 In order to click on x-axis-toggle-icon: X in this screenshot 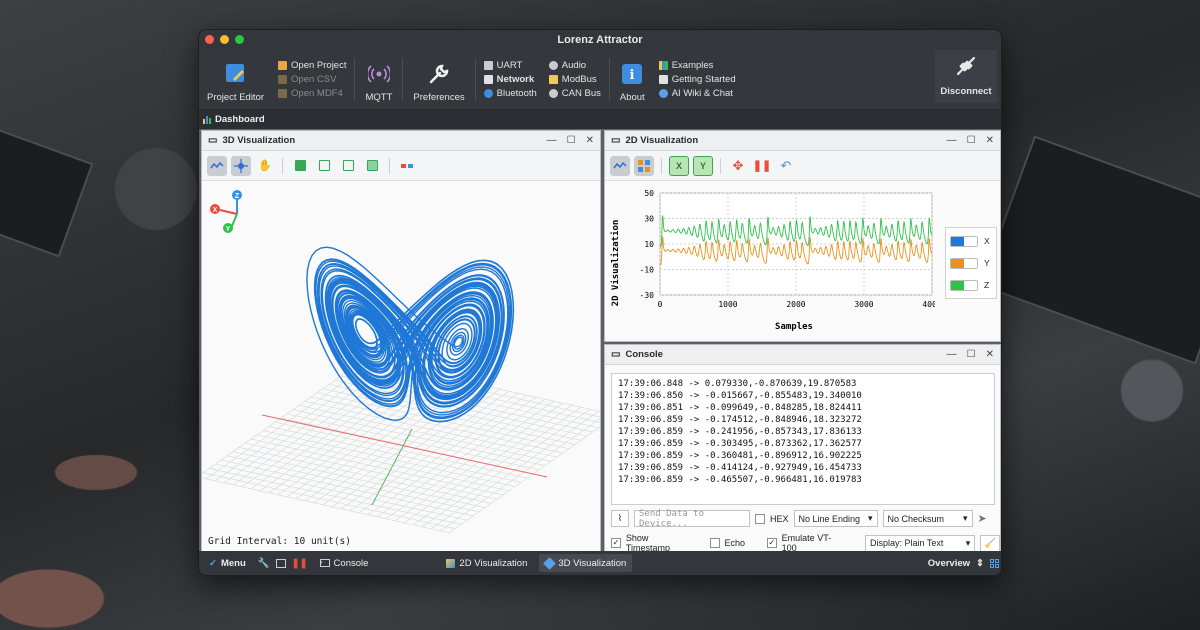, I will do `click(679, 165)`.